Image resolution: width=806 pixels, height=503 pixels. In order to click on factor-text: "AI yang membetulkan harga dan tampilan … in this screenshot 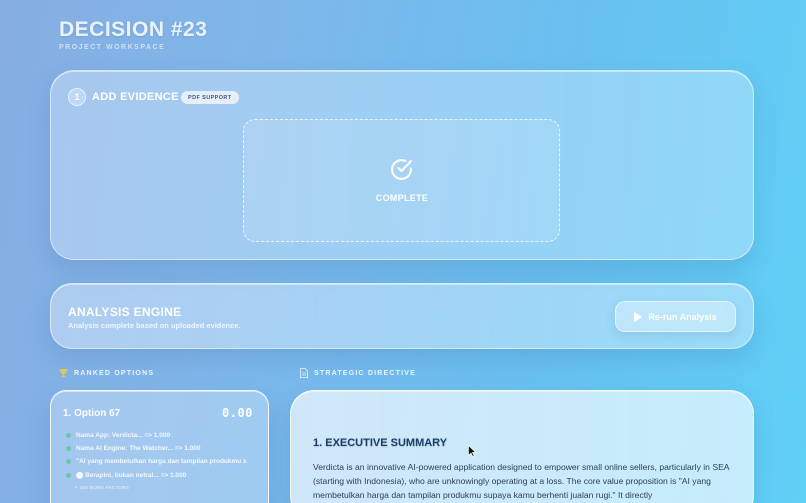, I will do `click(161, 461)`.